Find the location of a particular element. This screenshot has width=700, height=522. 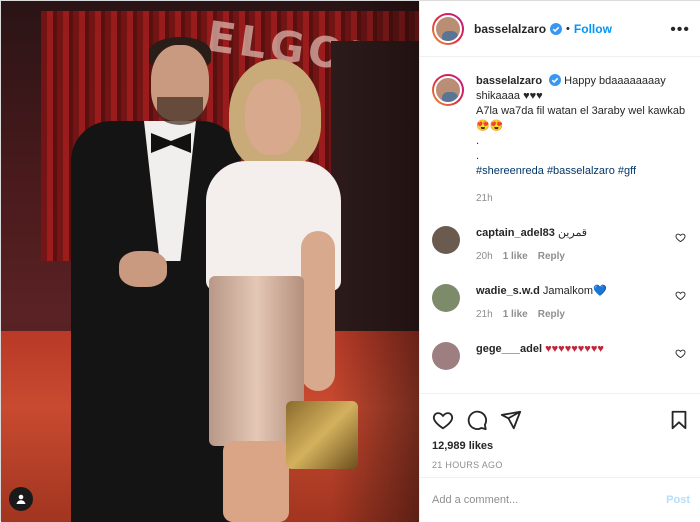

like-icon is located at coordinates (443, 420).